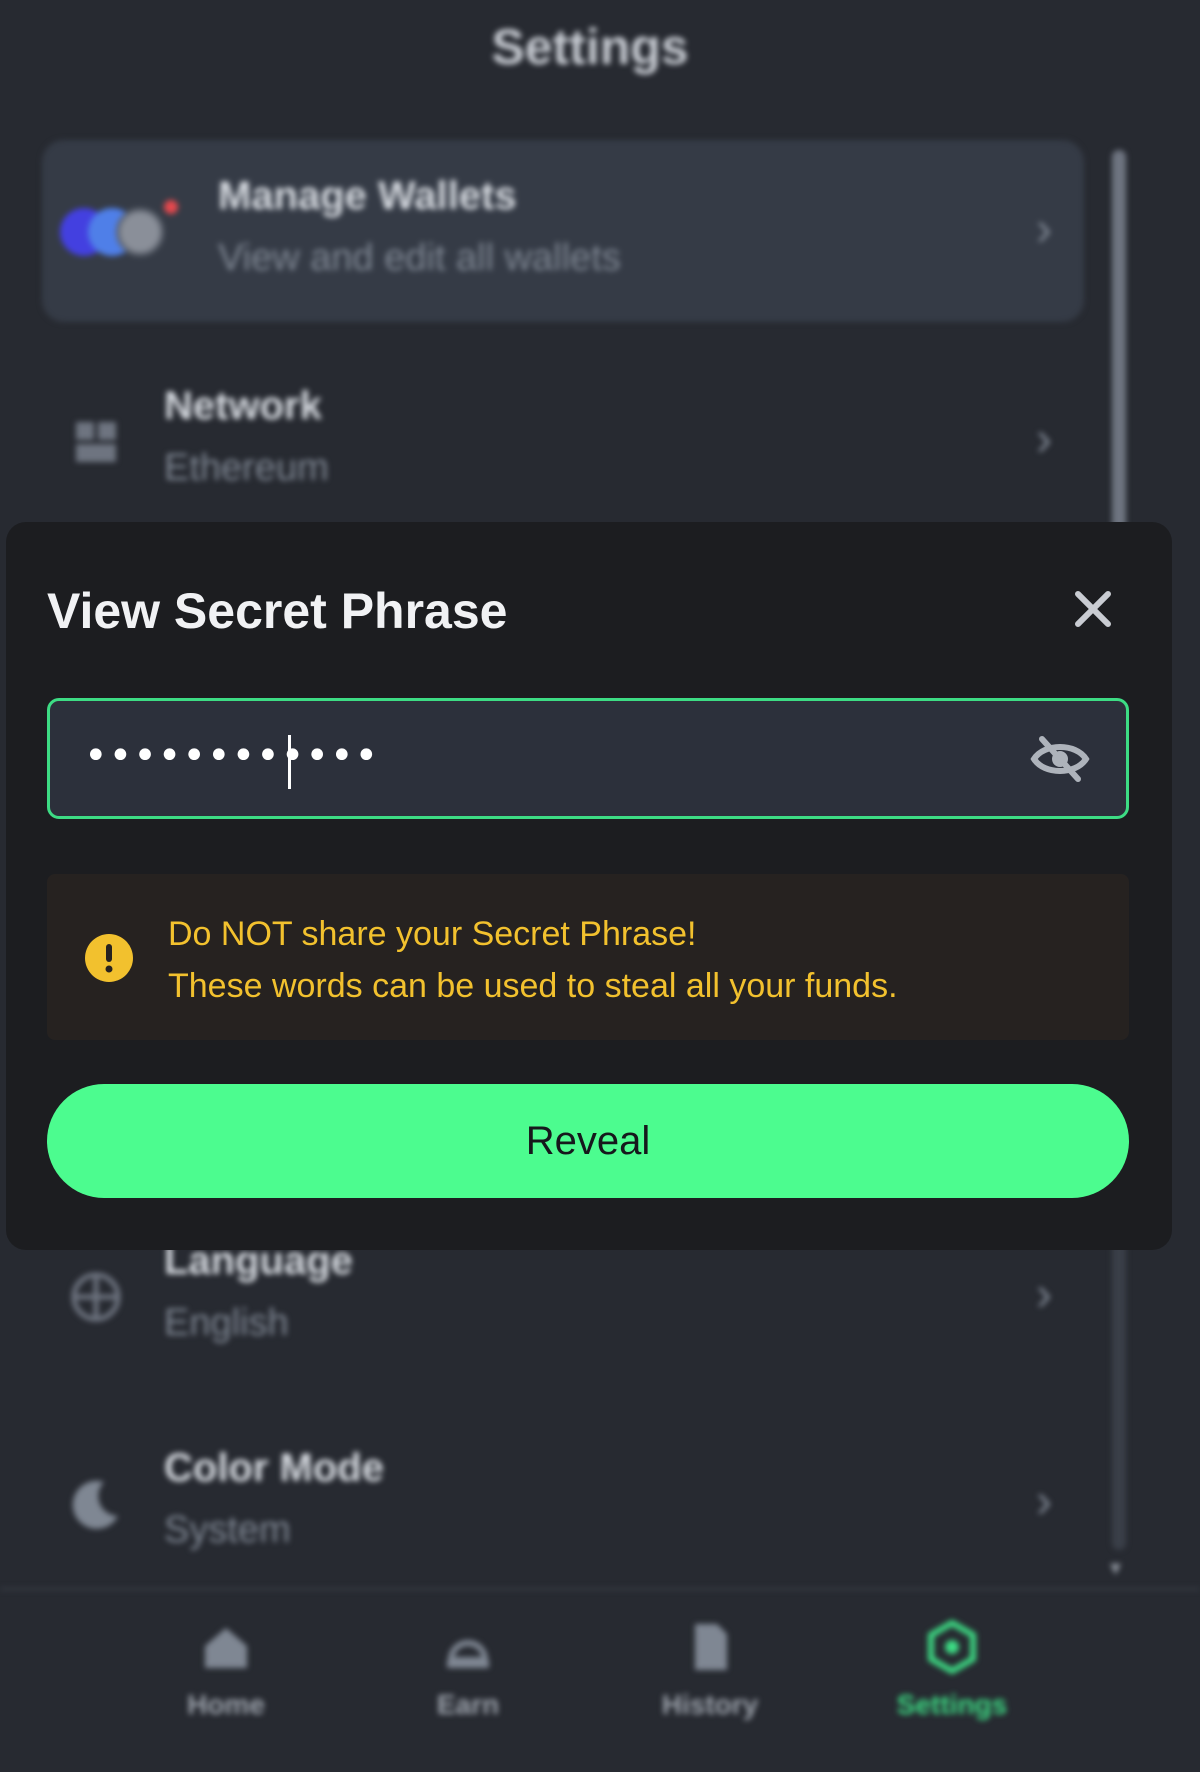 This screenshot has height=1772, width=1200. I want to click on settings-item-network: Network Ethereum ›, so click(563, 441).